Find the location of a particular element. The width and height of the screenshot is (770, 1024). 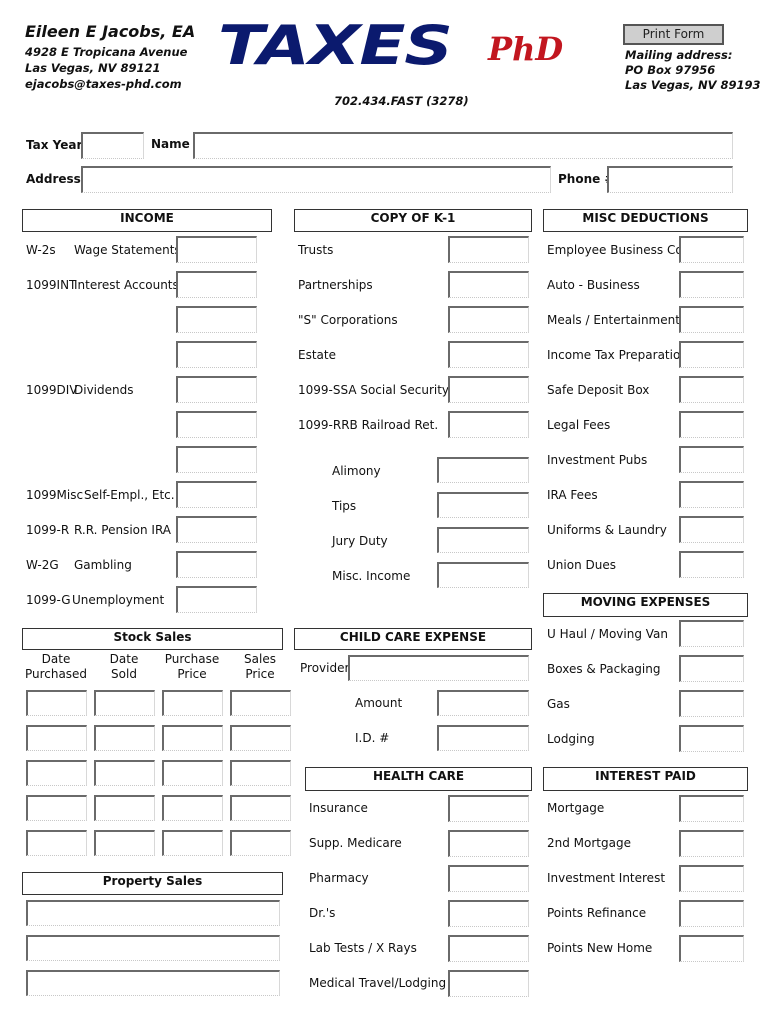

misc-deduction-label: Meals / Entertainment is located at coordinates (613, 320).